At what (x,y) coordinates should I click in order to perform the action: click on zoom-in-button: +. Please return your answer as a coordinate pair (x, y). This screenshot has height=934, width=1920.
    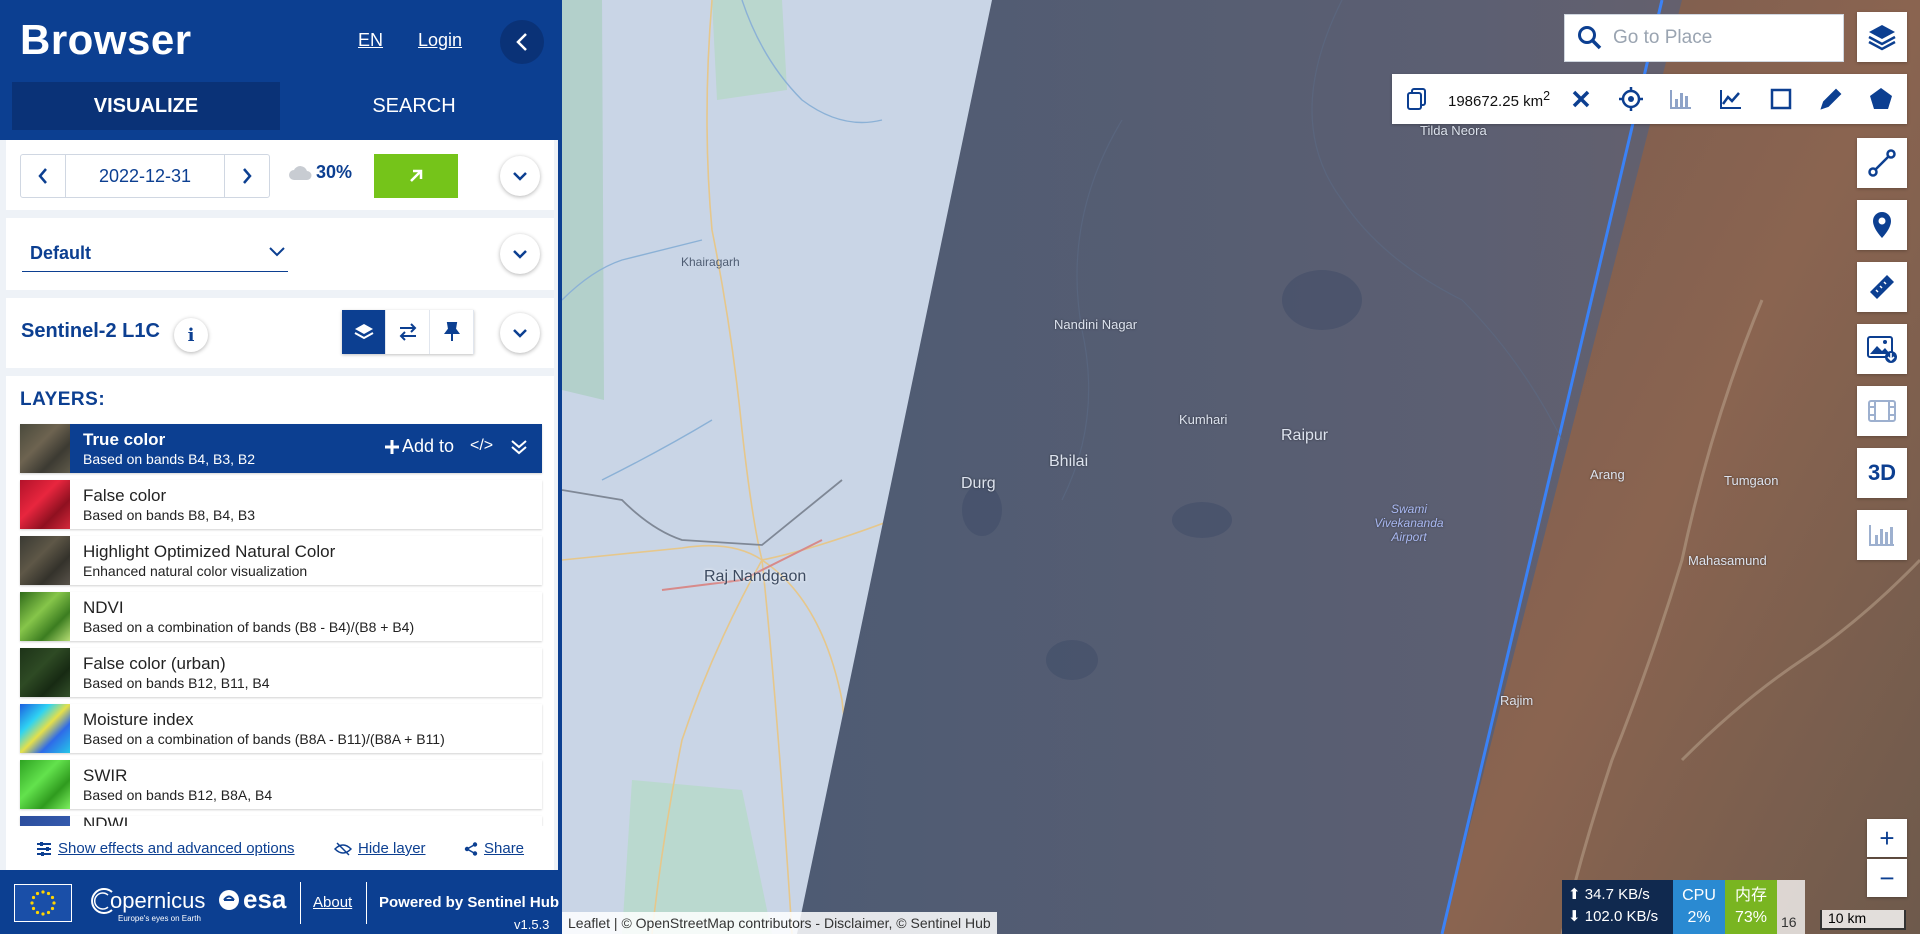
    Looking at the image, I should click on (1887, 838).